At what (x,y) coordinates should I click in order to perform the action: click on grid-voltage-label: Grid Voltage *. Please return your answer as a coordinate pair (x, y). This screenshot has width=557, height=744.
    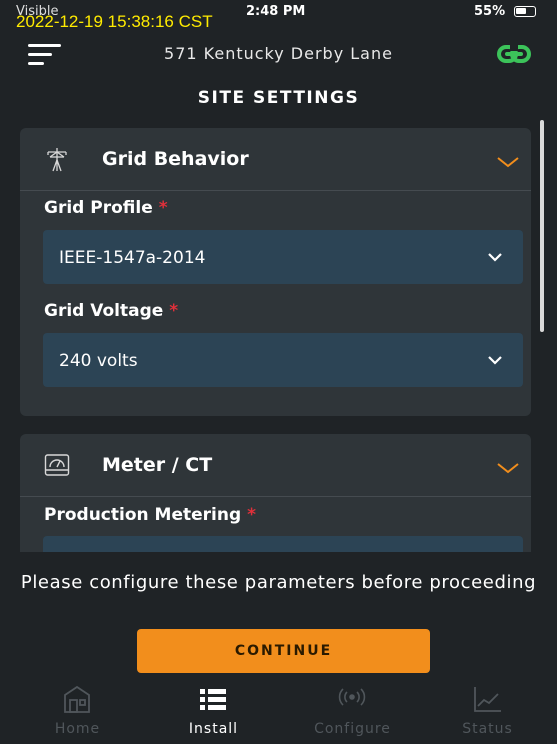
    Looking at the image, I should click on (111, 311).